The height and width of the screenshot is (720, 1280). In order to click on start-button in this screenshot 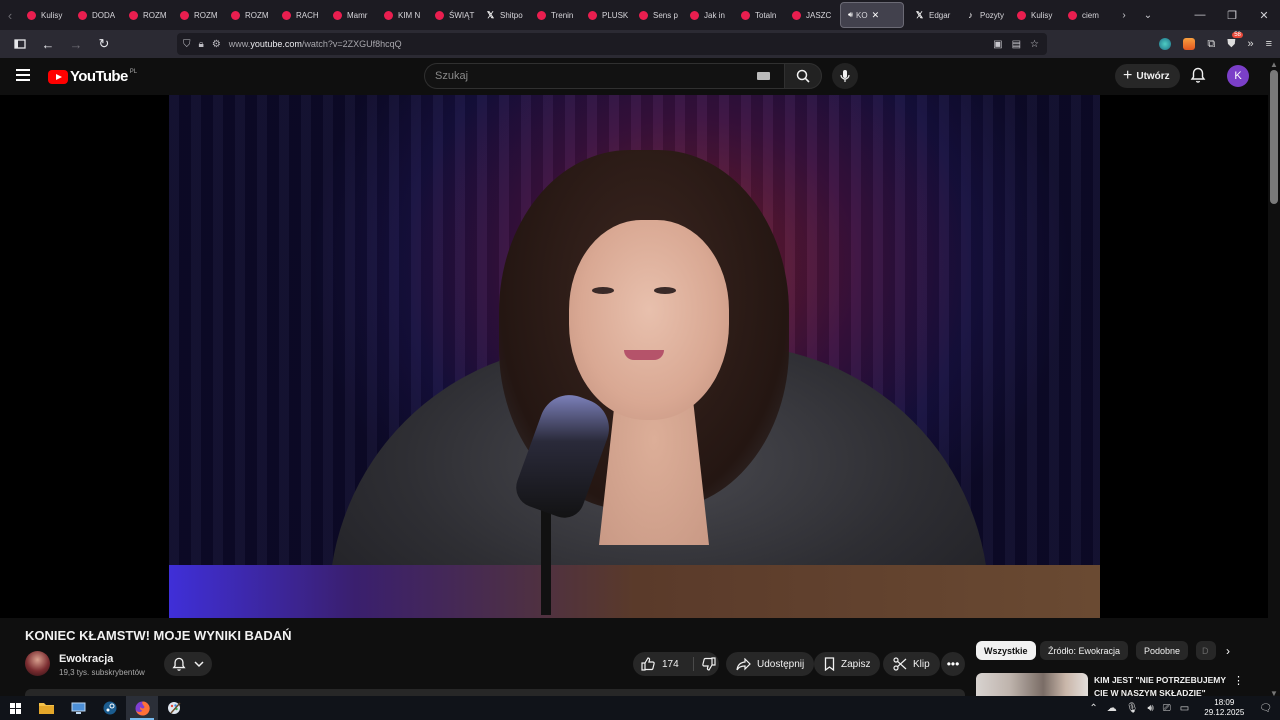, I will do `click(15, 708)`.